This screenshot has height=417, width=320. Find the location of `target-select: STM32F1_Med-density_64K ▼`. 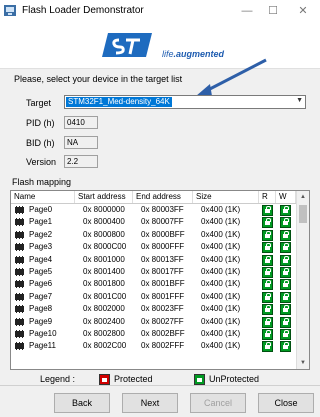

target-select: STM32F1_Med-density_64K ▼ is located at coordinates (185, 102).